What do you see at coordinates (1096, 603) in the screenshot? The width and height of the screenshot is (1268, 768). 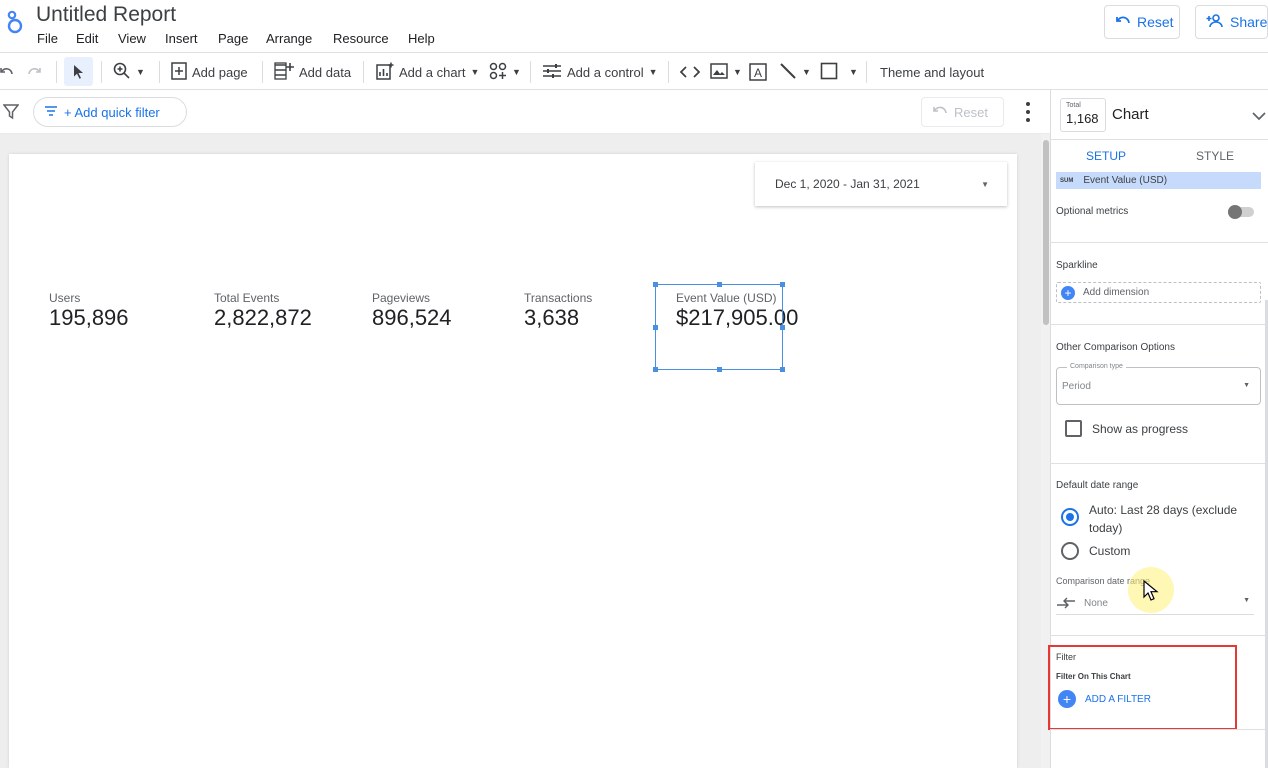 I see `comparison-date-value: None` at bounding box center [1096, 603].